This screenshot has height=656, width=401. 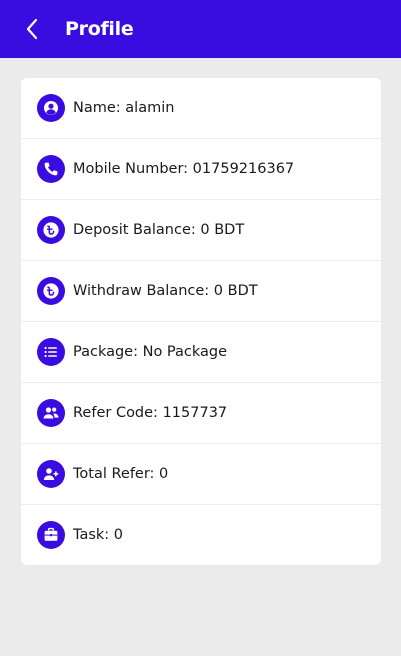 I want to click on row-label: Task:, so click(x=91, y=535).